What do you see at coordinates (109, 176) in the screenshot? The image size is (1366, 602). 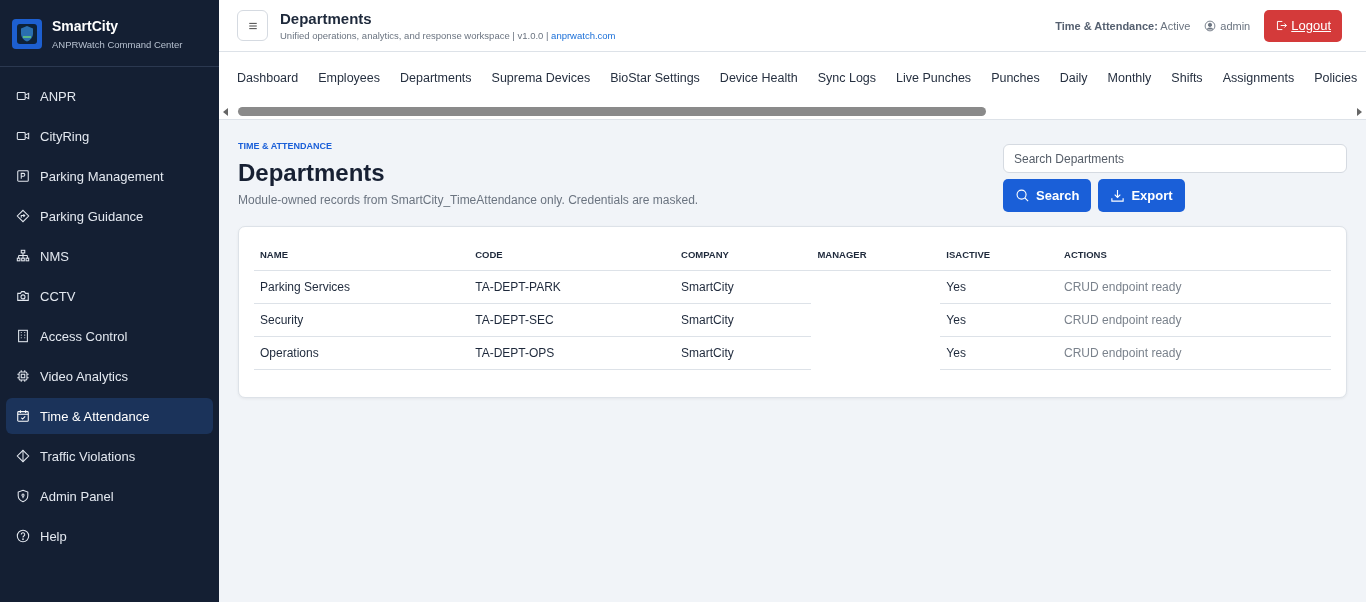 I see `sidebar-item: Parking Management` at bounding box center [109, 176].